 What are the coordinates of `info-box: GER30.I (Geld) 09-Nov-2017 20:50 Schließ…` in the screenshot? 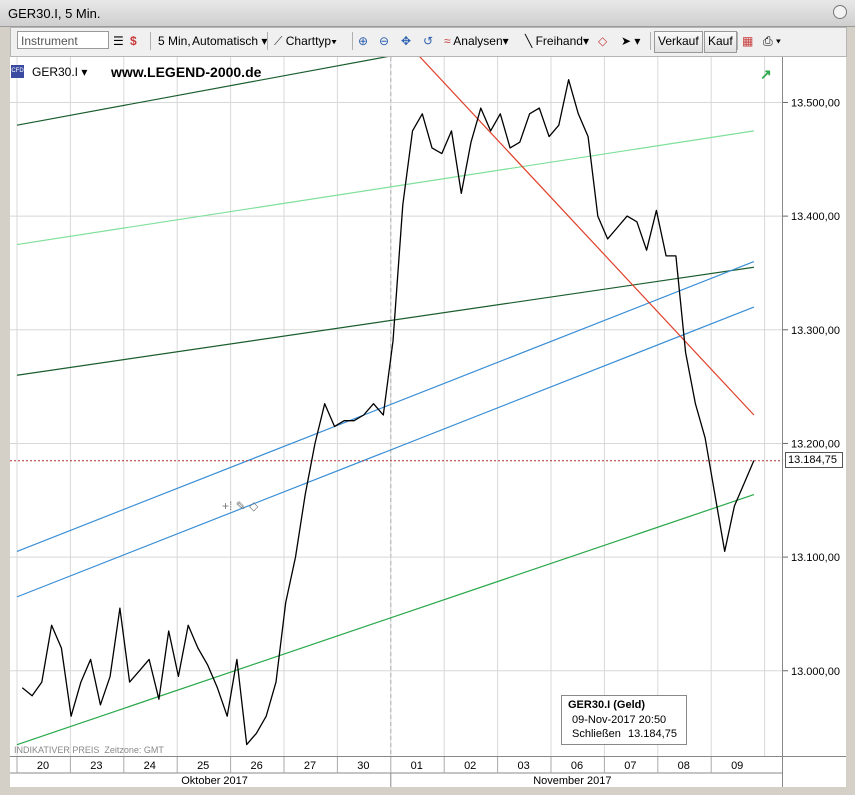 It's located at (624, 720).